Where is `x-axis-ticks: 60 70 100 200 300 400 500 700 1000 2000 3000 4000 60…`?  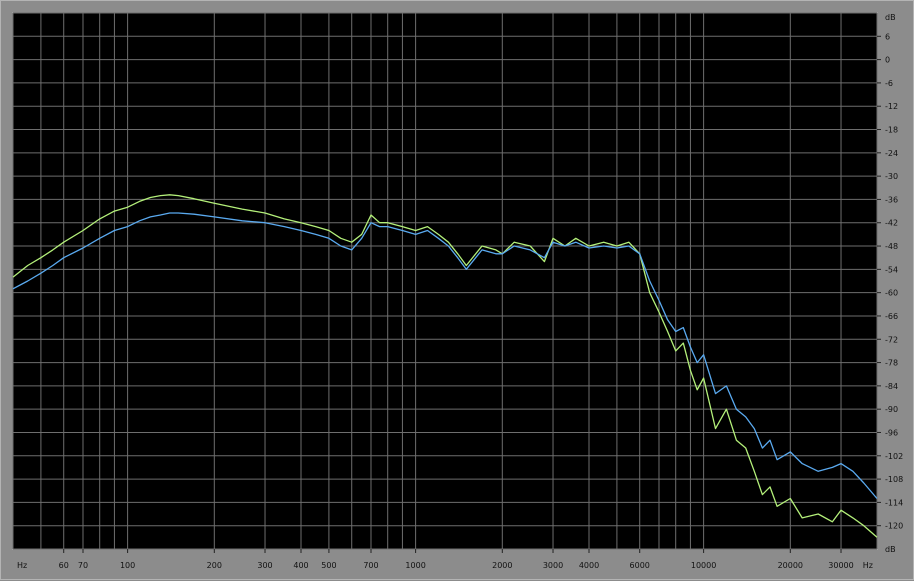
x-axis-ticks: 60 70 100 200 300 400 500 700 1000 2000 3000 4000 60… is located at coordinates (456, 559).